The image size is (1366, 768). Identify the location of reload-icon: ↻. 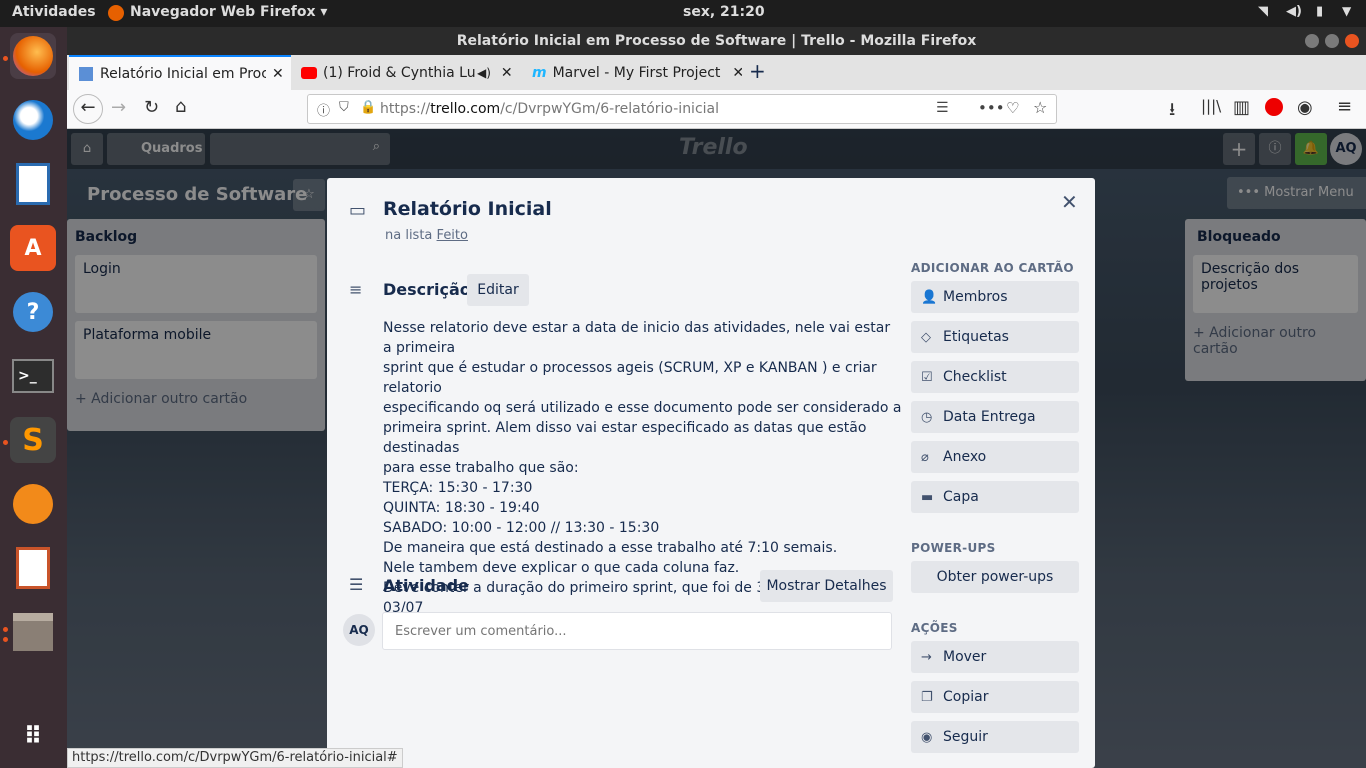
(151, 107).